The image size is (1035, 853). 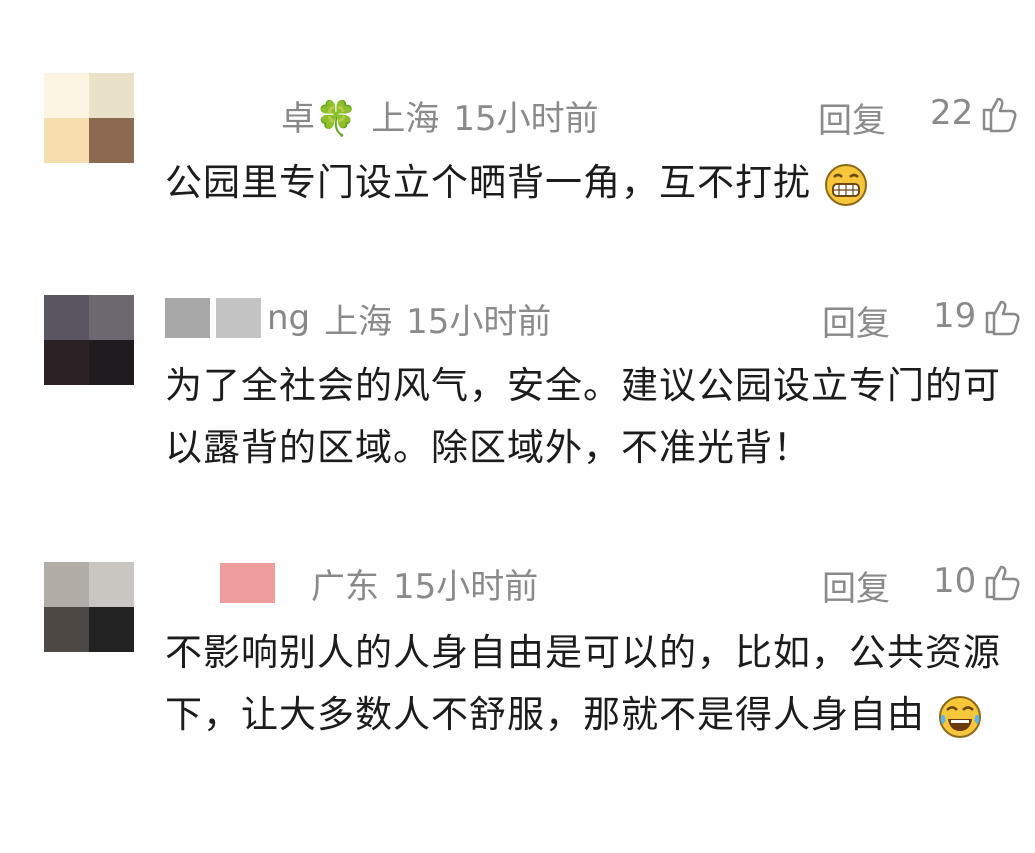 I want to click on comment-meta: 广东 15小时前, so click(x=358, y=584).